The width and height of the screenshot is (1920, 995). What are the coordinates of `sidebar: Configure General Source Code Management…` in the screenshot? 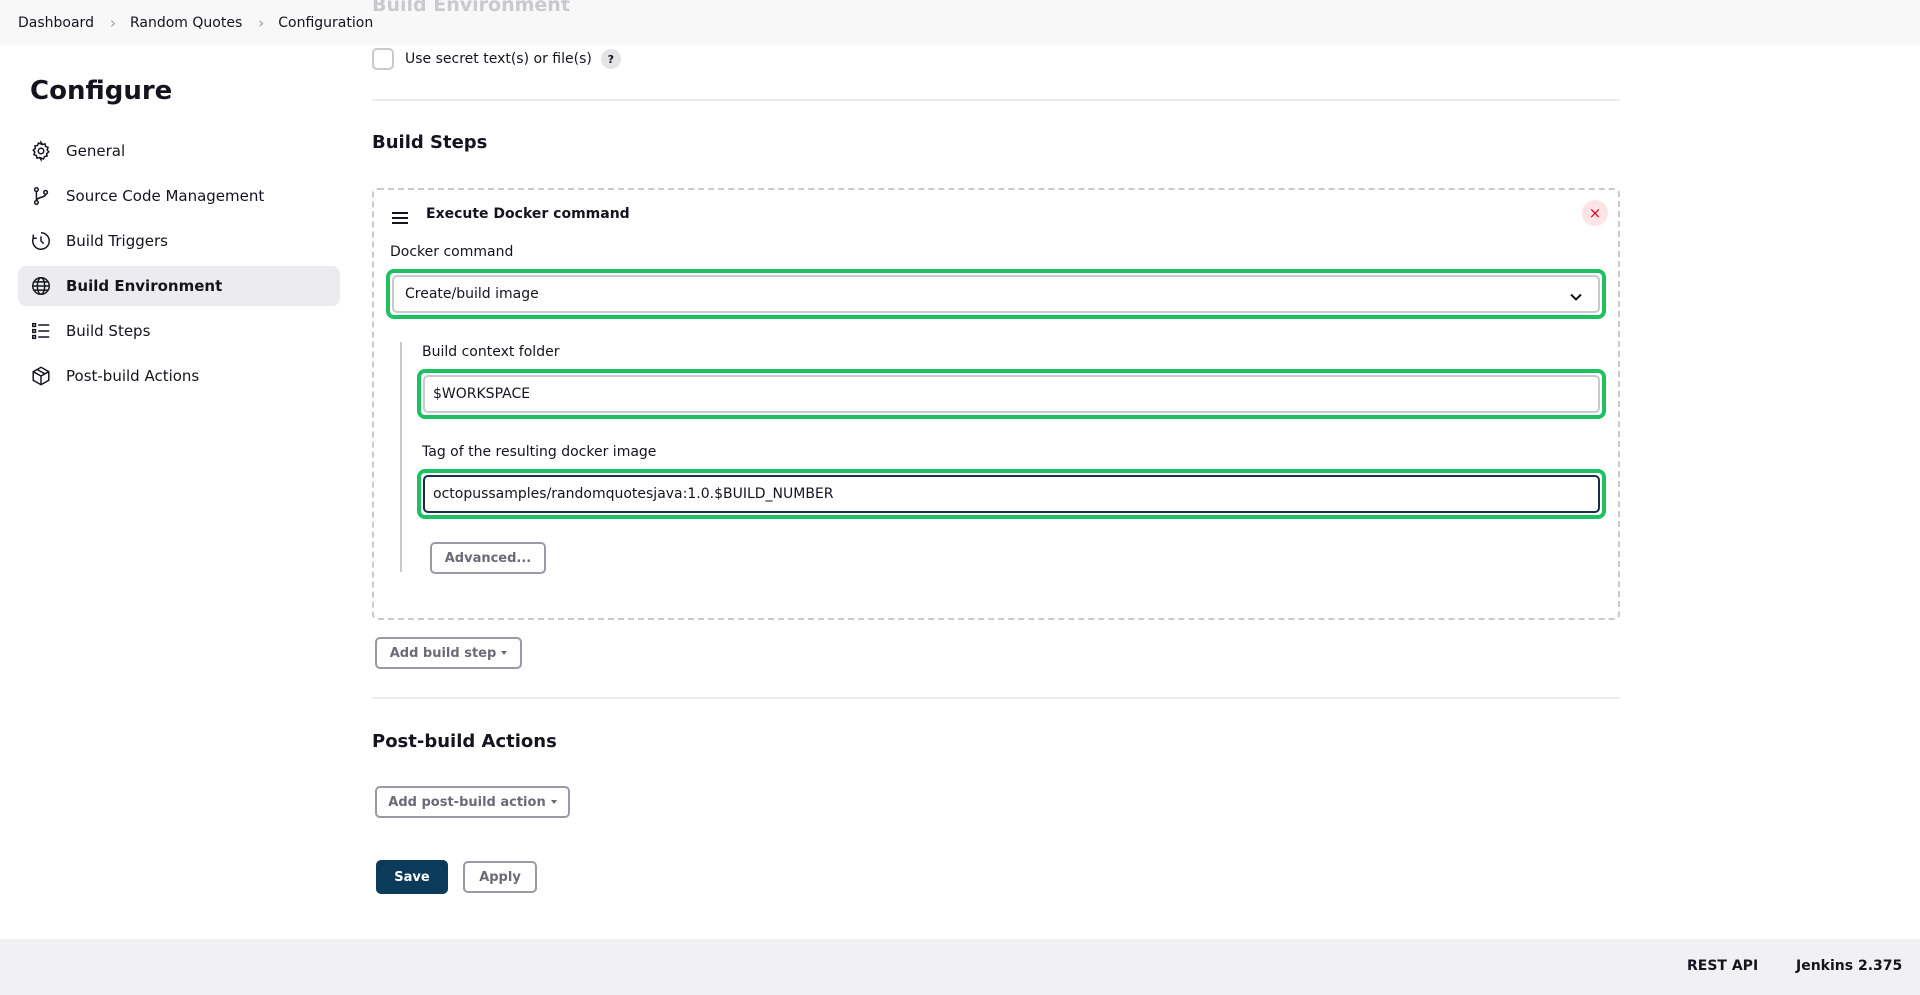 It's located at (179, 233).